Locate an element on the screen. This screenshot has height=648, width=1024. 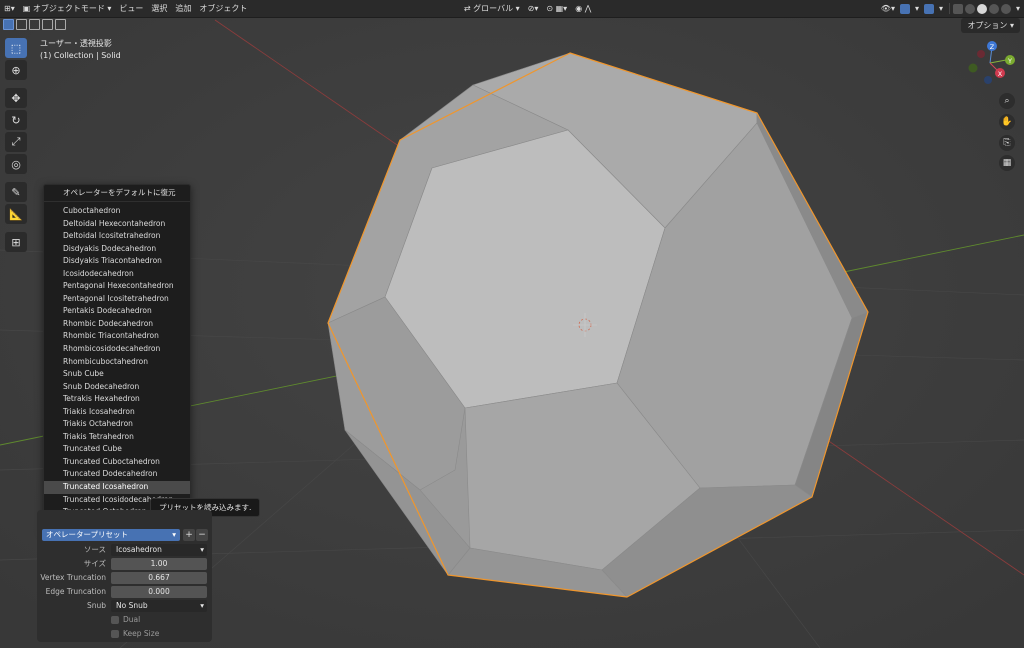
size-field: 1.00 is located at coordinates (159, 564).